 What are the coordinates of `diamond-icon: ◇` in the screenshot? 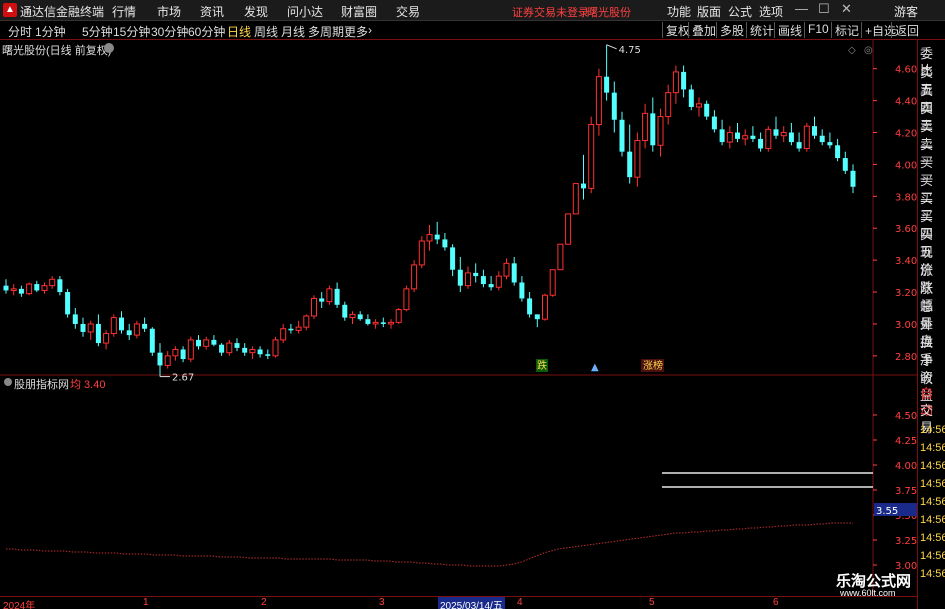 It's located at (852, 50).